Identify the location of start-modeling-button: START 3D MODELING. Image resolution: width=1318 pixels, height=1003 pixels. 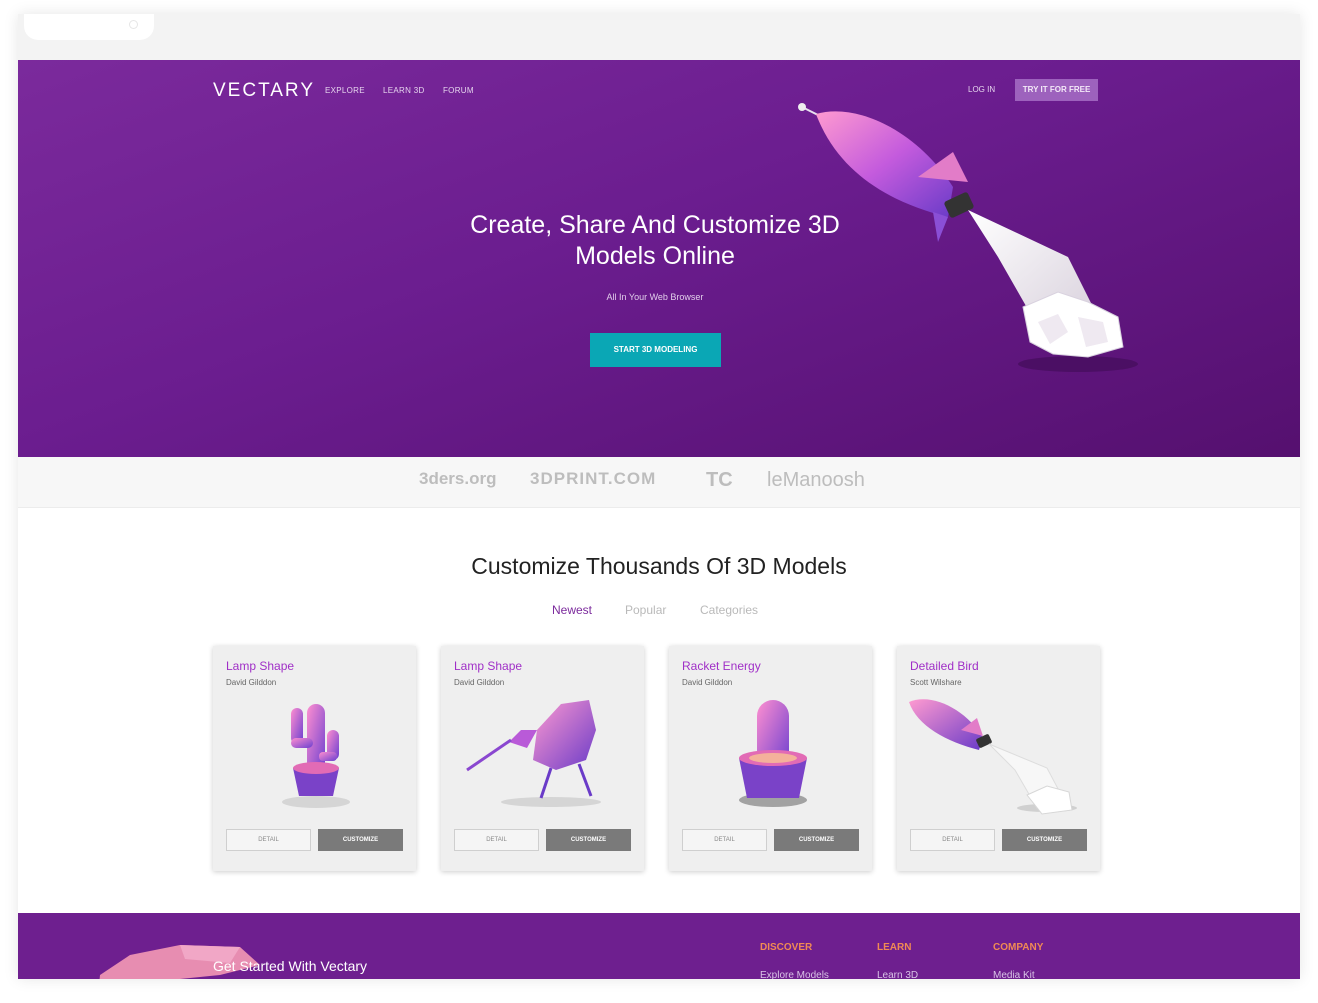
(655, 350).